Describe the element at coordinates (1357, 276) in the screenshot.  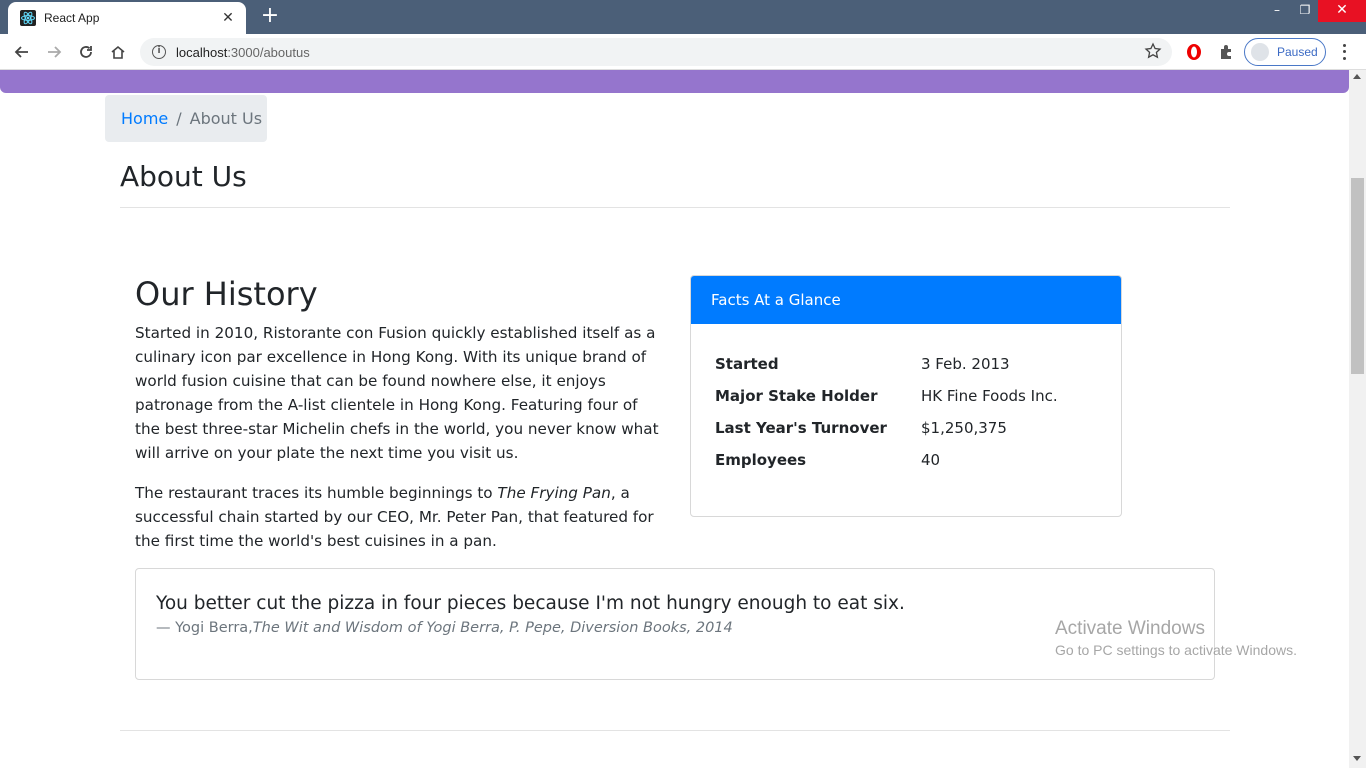
I see `scroll-thumb` at that location.